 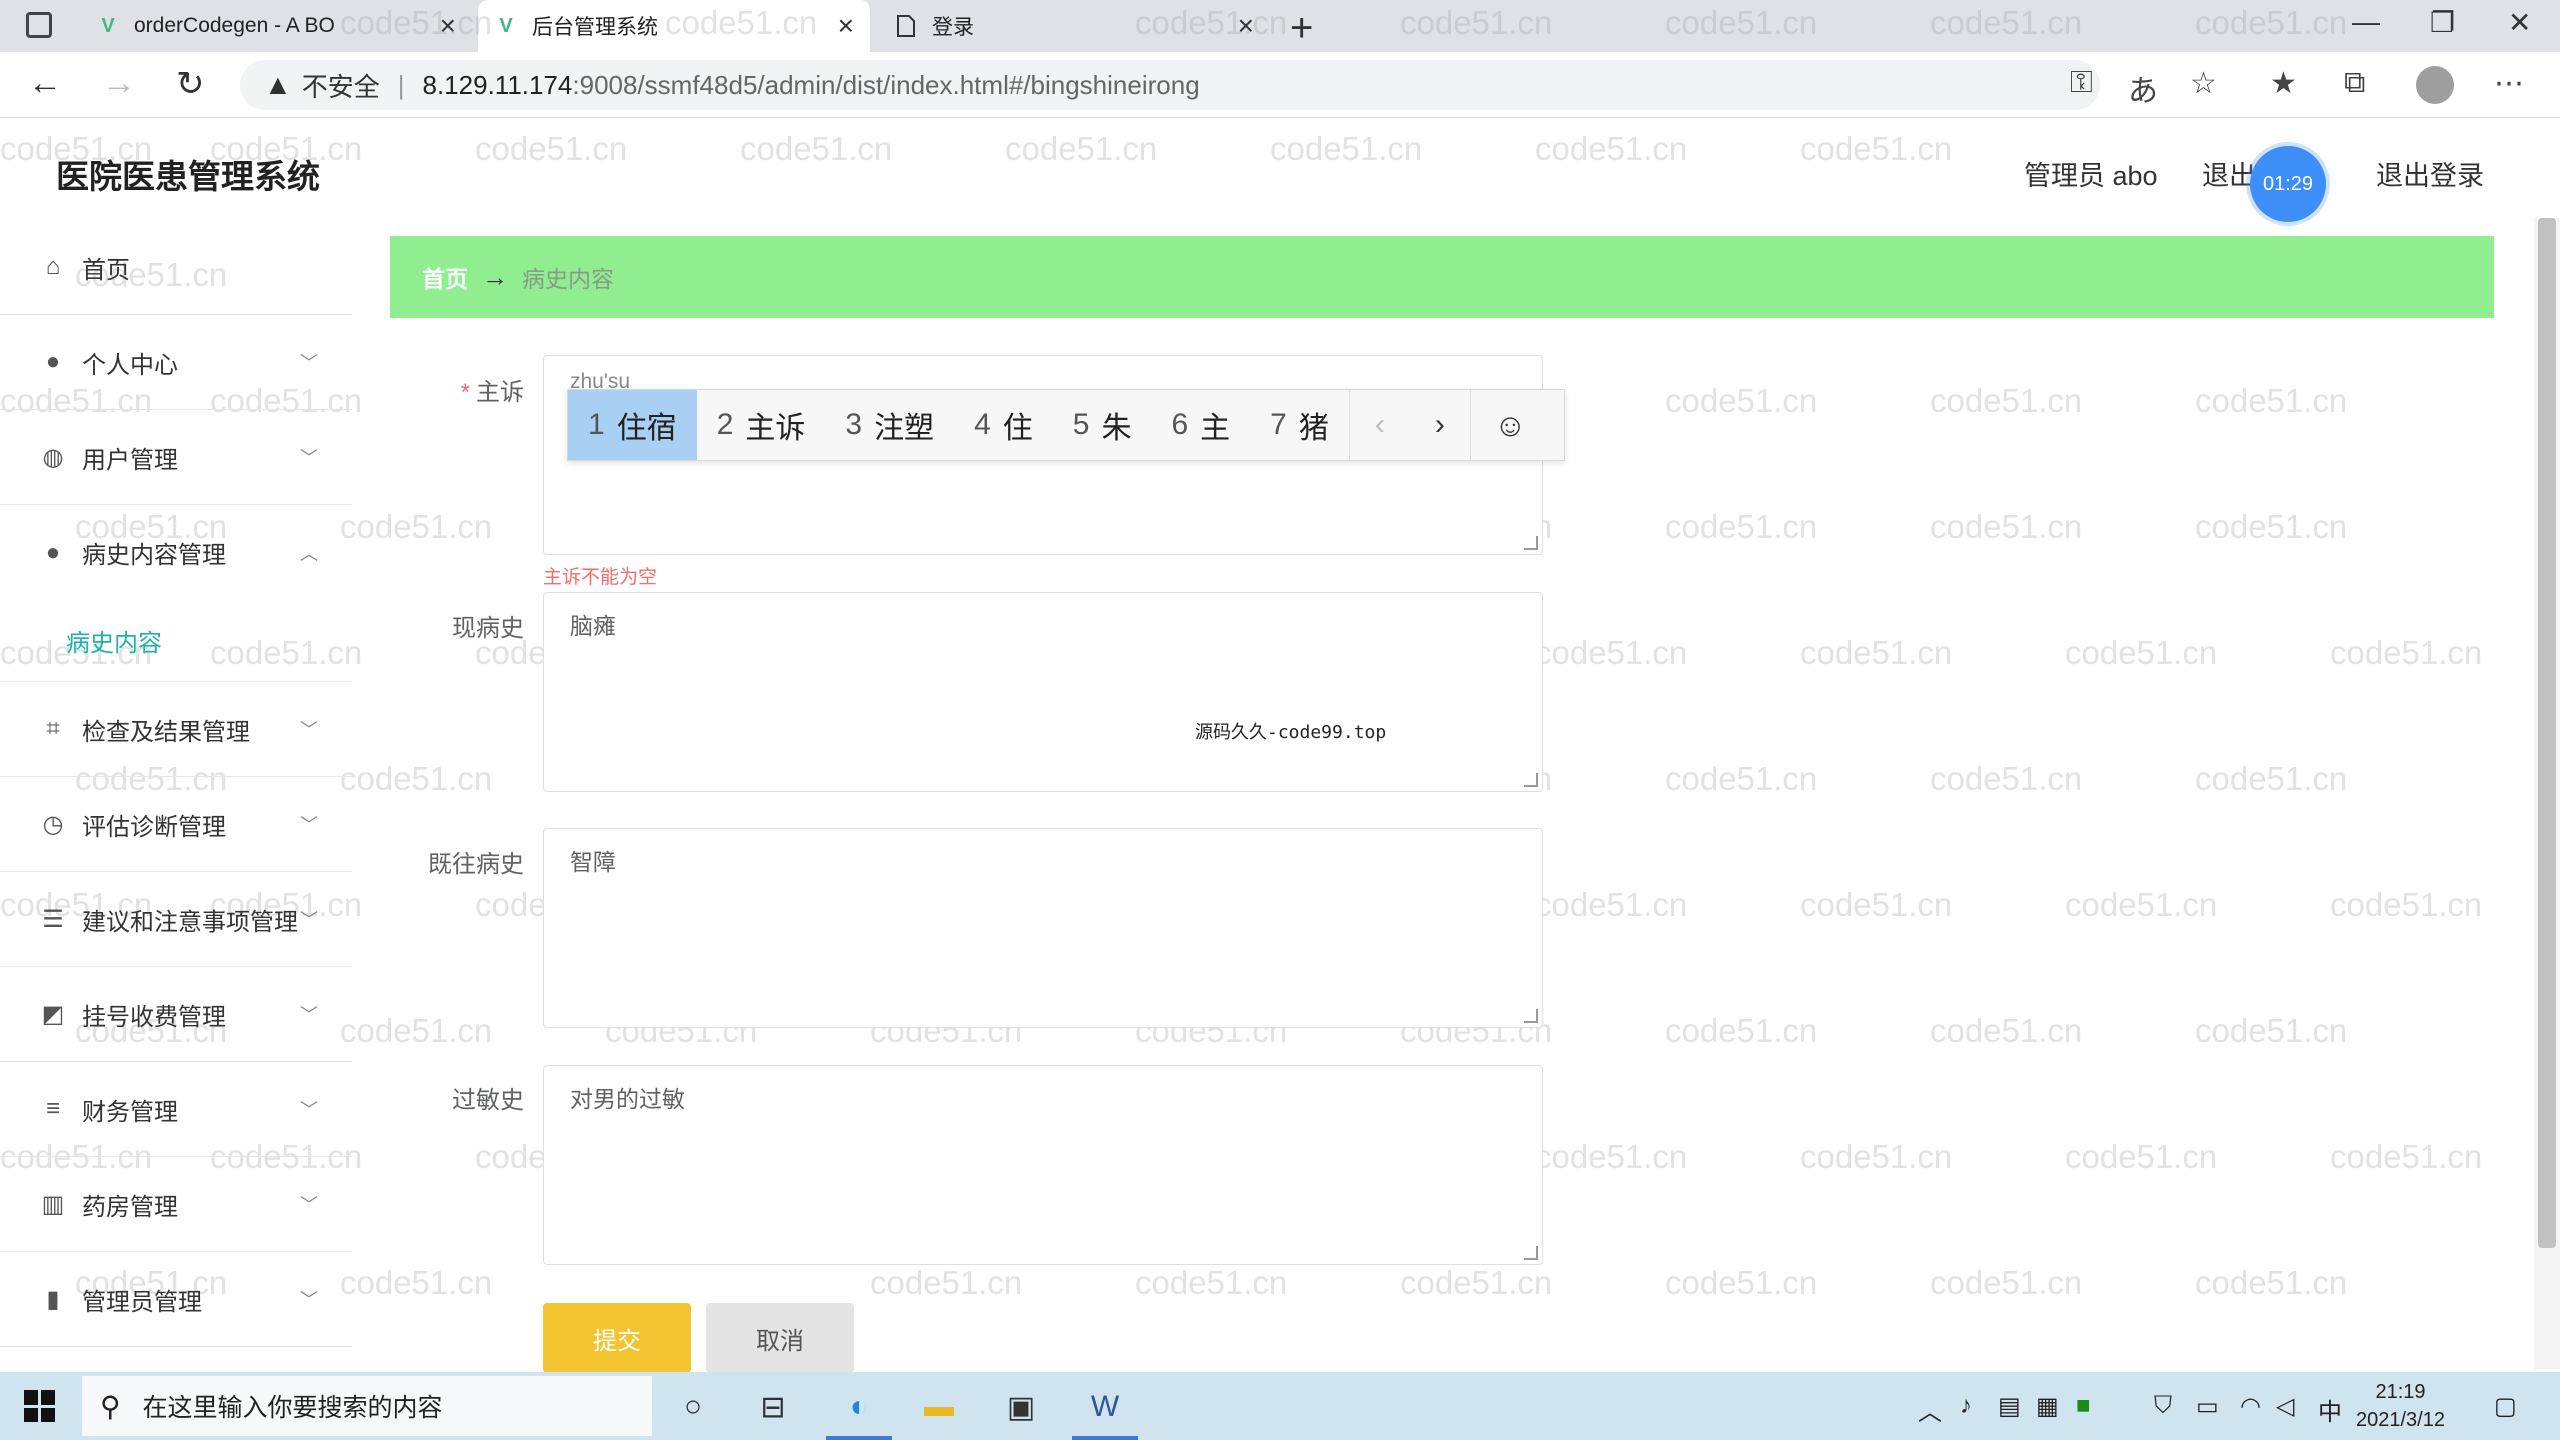 What do you see at coordinates (2400, 1406) in the screenshot?
I see `taskbar-clock: 21:19 2021/3/12` at bounding box center [2400, 1406].